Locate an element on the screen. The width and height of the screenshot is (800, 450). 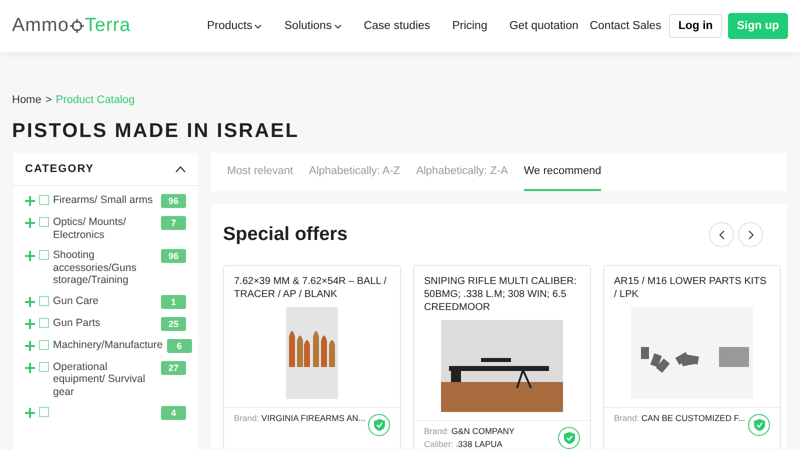
breadcrumb-link: Home is located at coordinates (27, 100).